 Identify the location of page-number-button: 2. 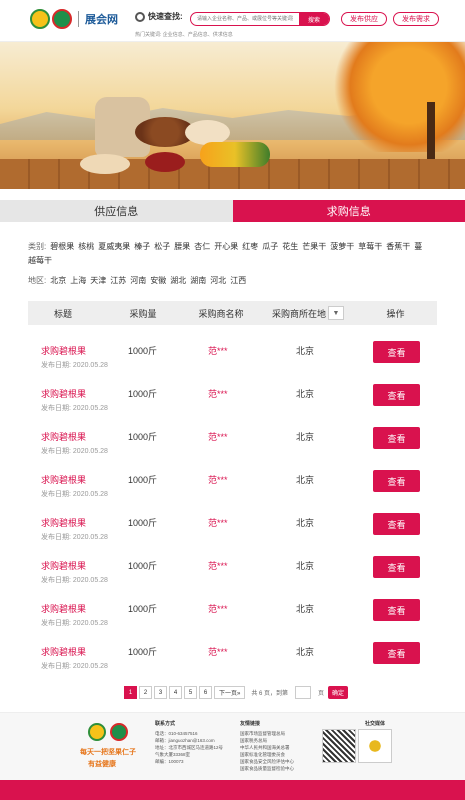
(145, 692).